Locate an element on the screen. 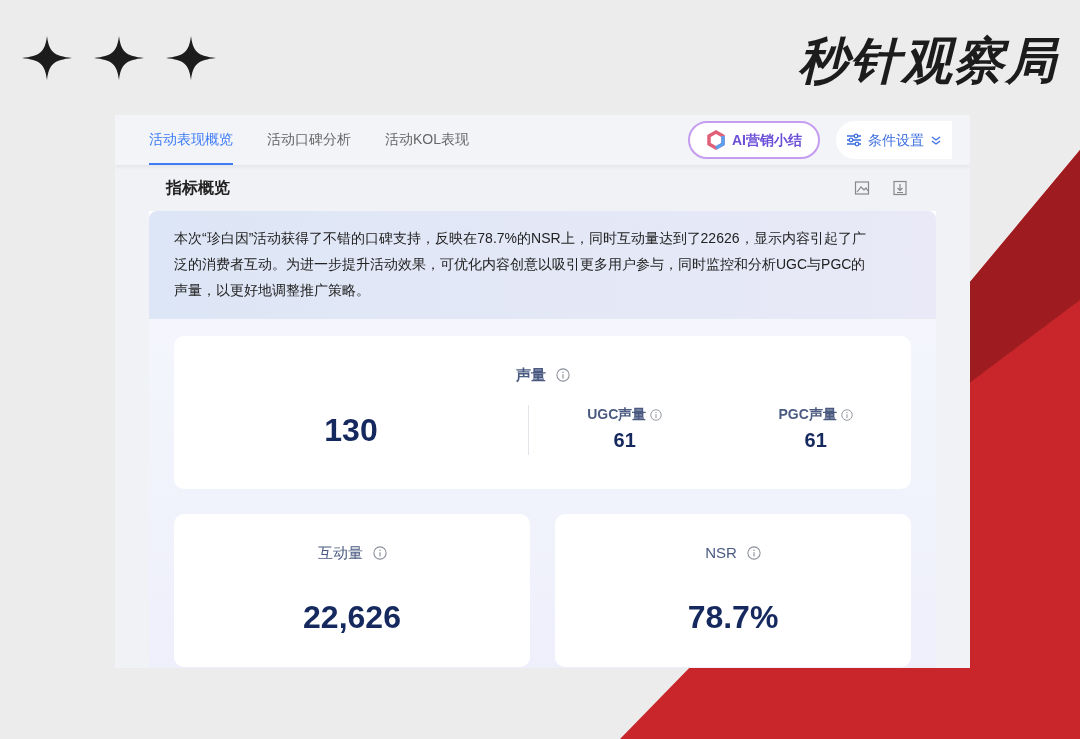 This screenshot has height=739, width=1080. metric-value: 78.7% is located at coordinates (733, 617).